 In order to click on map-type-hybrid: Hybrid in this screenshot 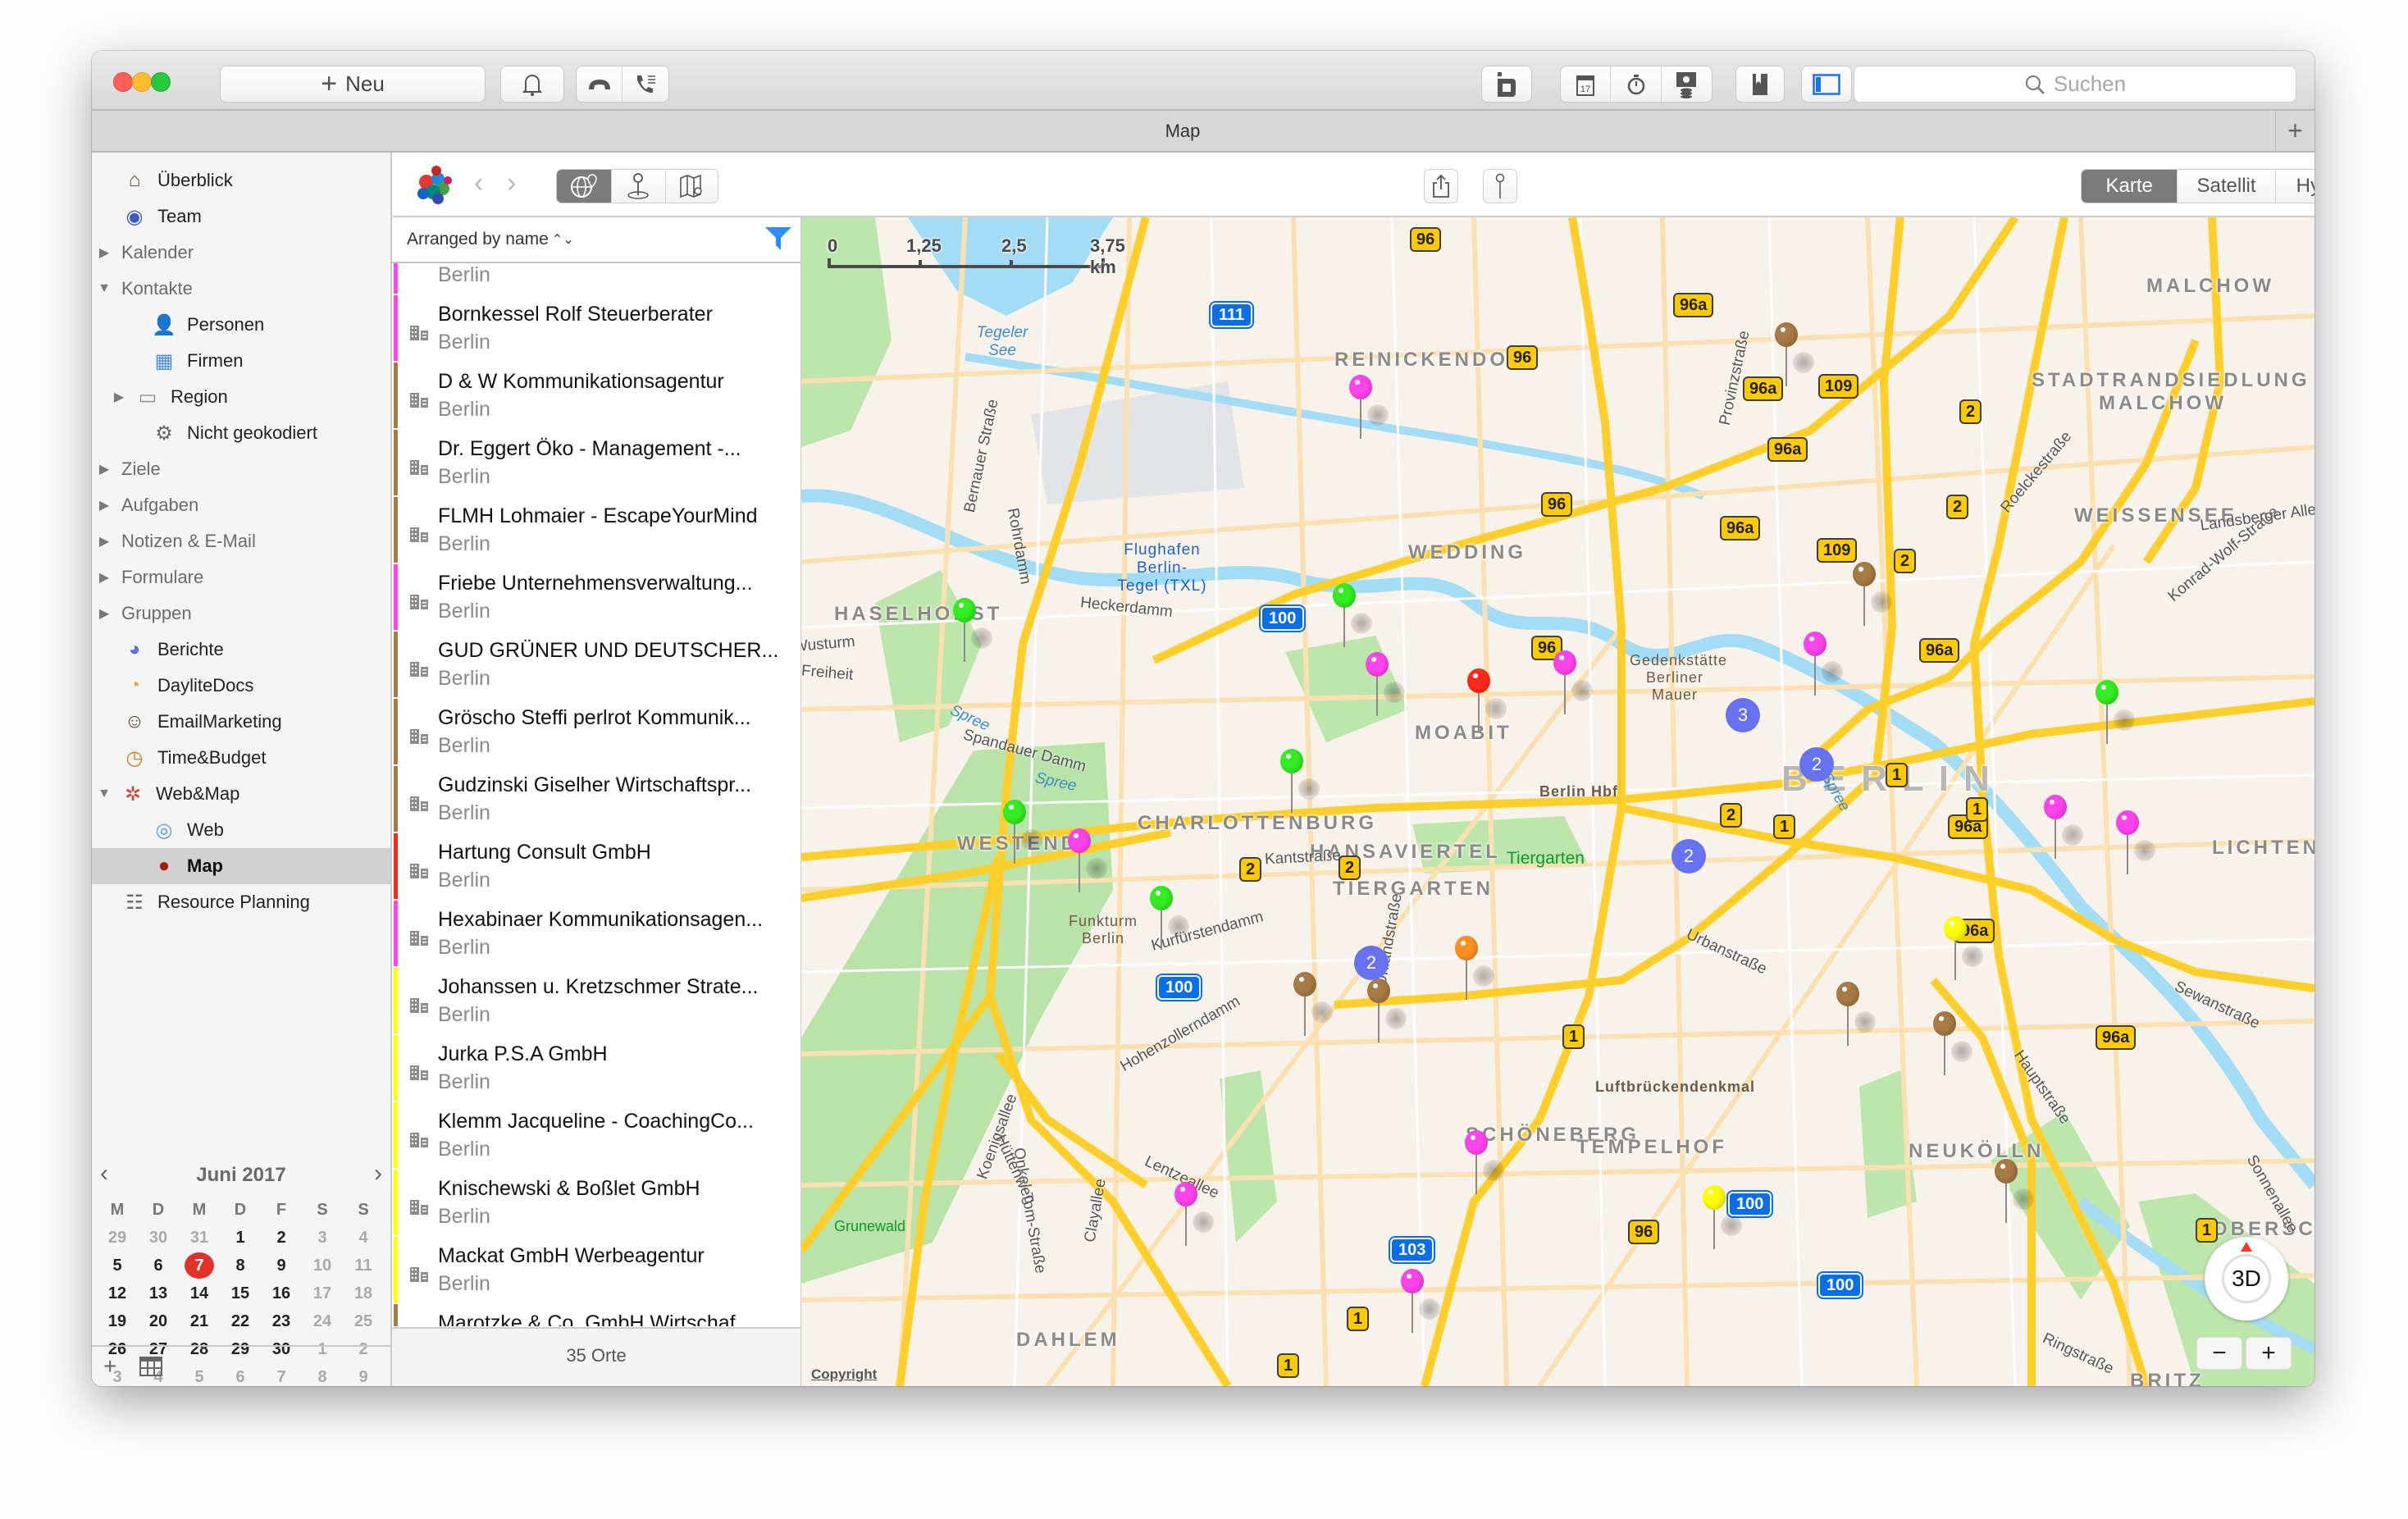, I will do `click(2296, 187)`.